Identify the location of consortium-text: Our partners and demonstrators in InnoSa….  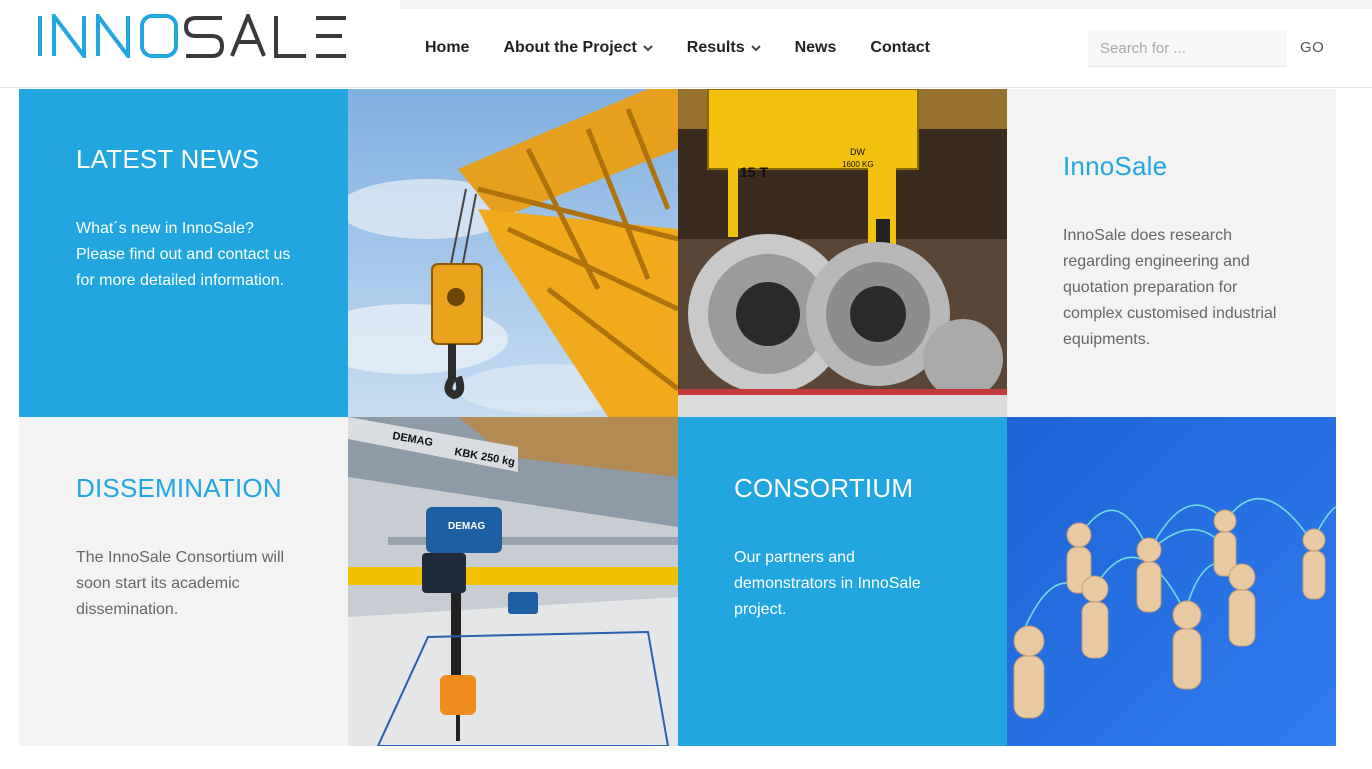
(827, 583).